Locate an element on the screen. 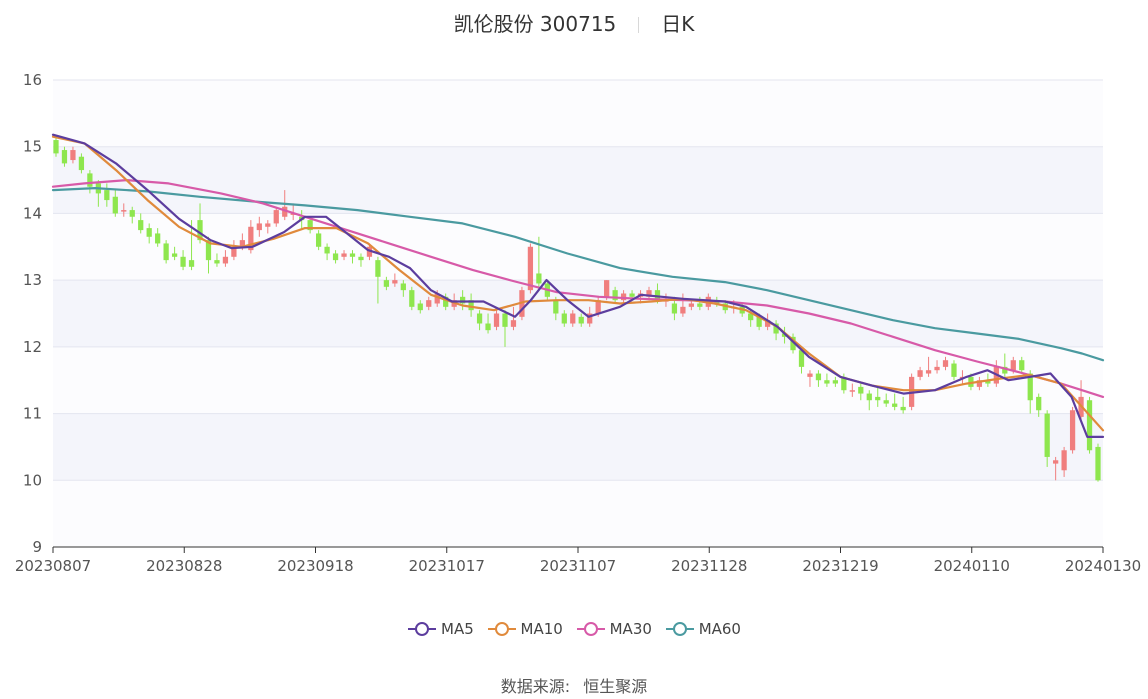  x-tick-label: 20240130 is located at coordinates (1103, 566).